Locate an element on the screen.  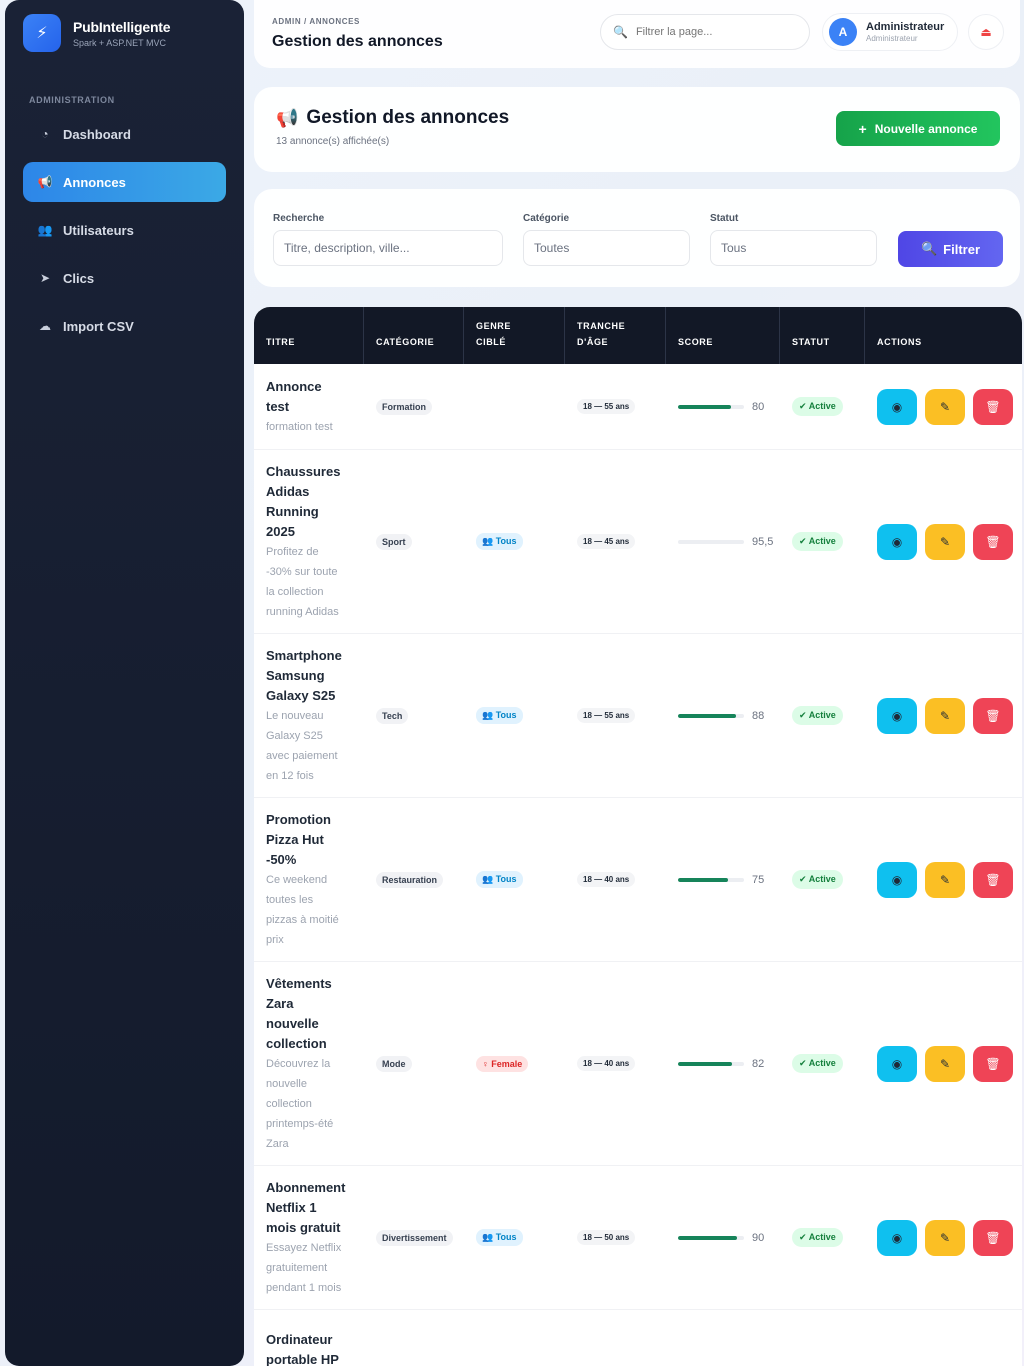
page-search-input is located at coordinates (715, 32).